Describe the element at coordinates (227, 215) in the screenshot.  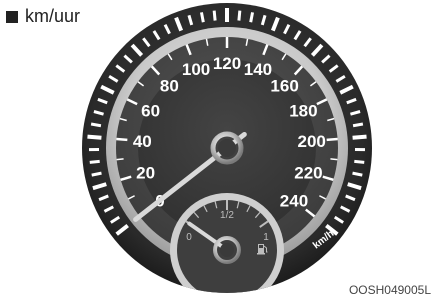
I see `fuel-label-half: 1/2` at that location.